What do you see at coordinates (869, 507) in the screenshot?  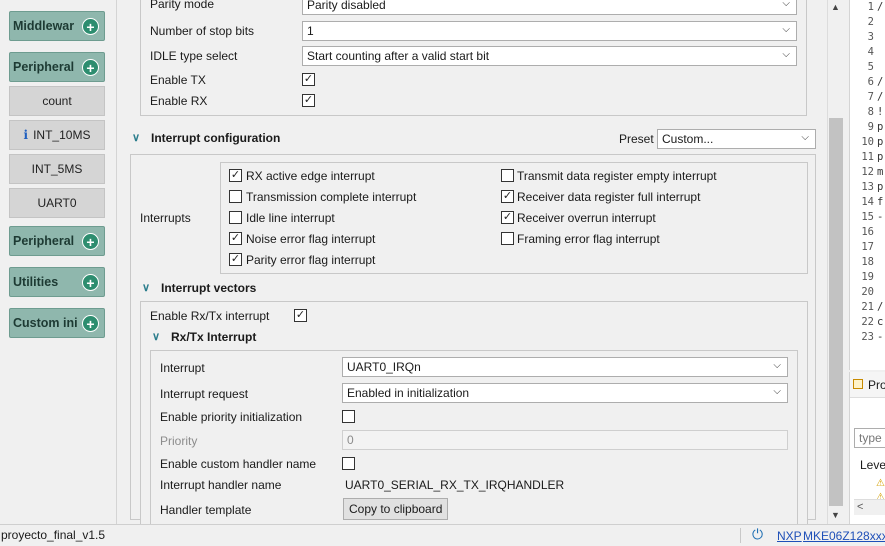 I see `problems-hscrollbar: <` at bounding box center [869, 507].